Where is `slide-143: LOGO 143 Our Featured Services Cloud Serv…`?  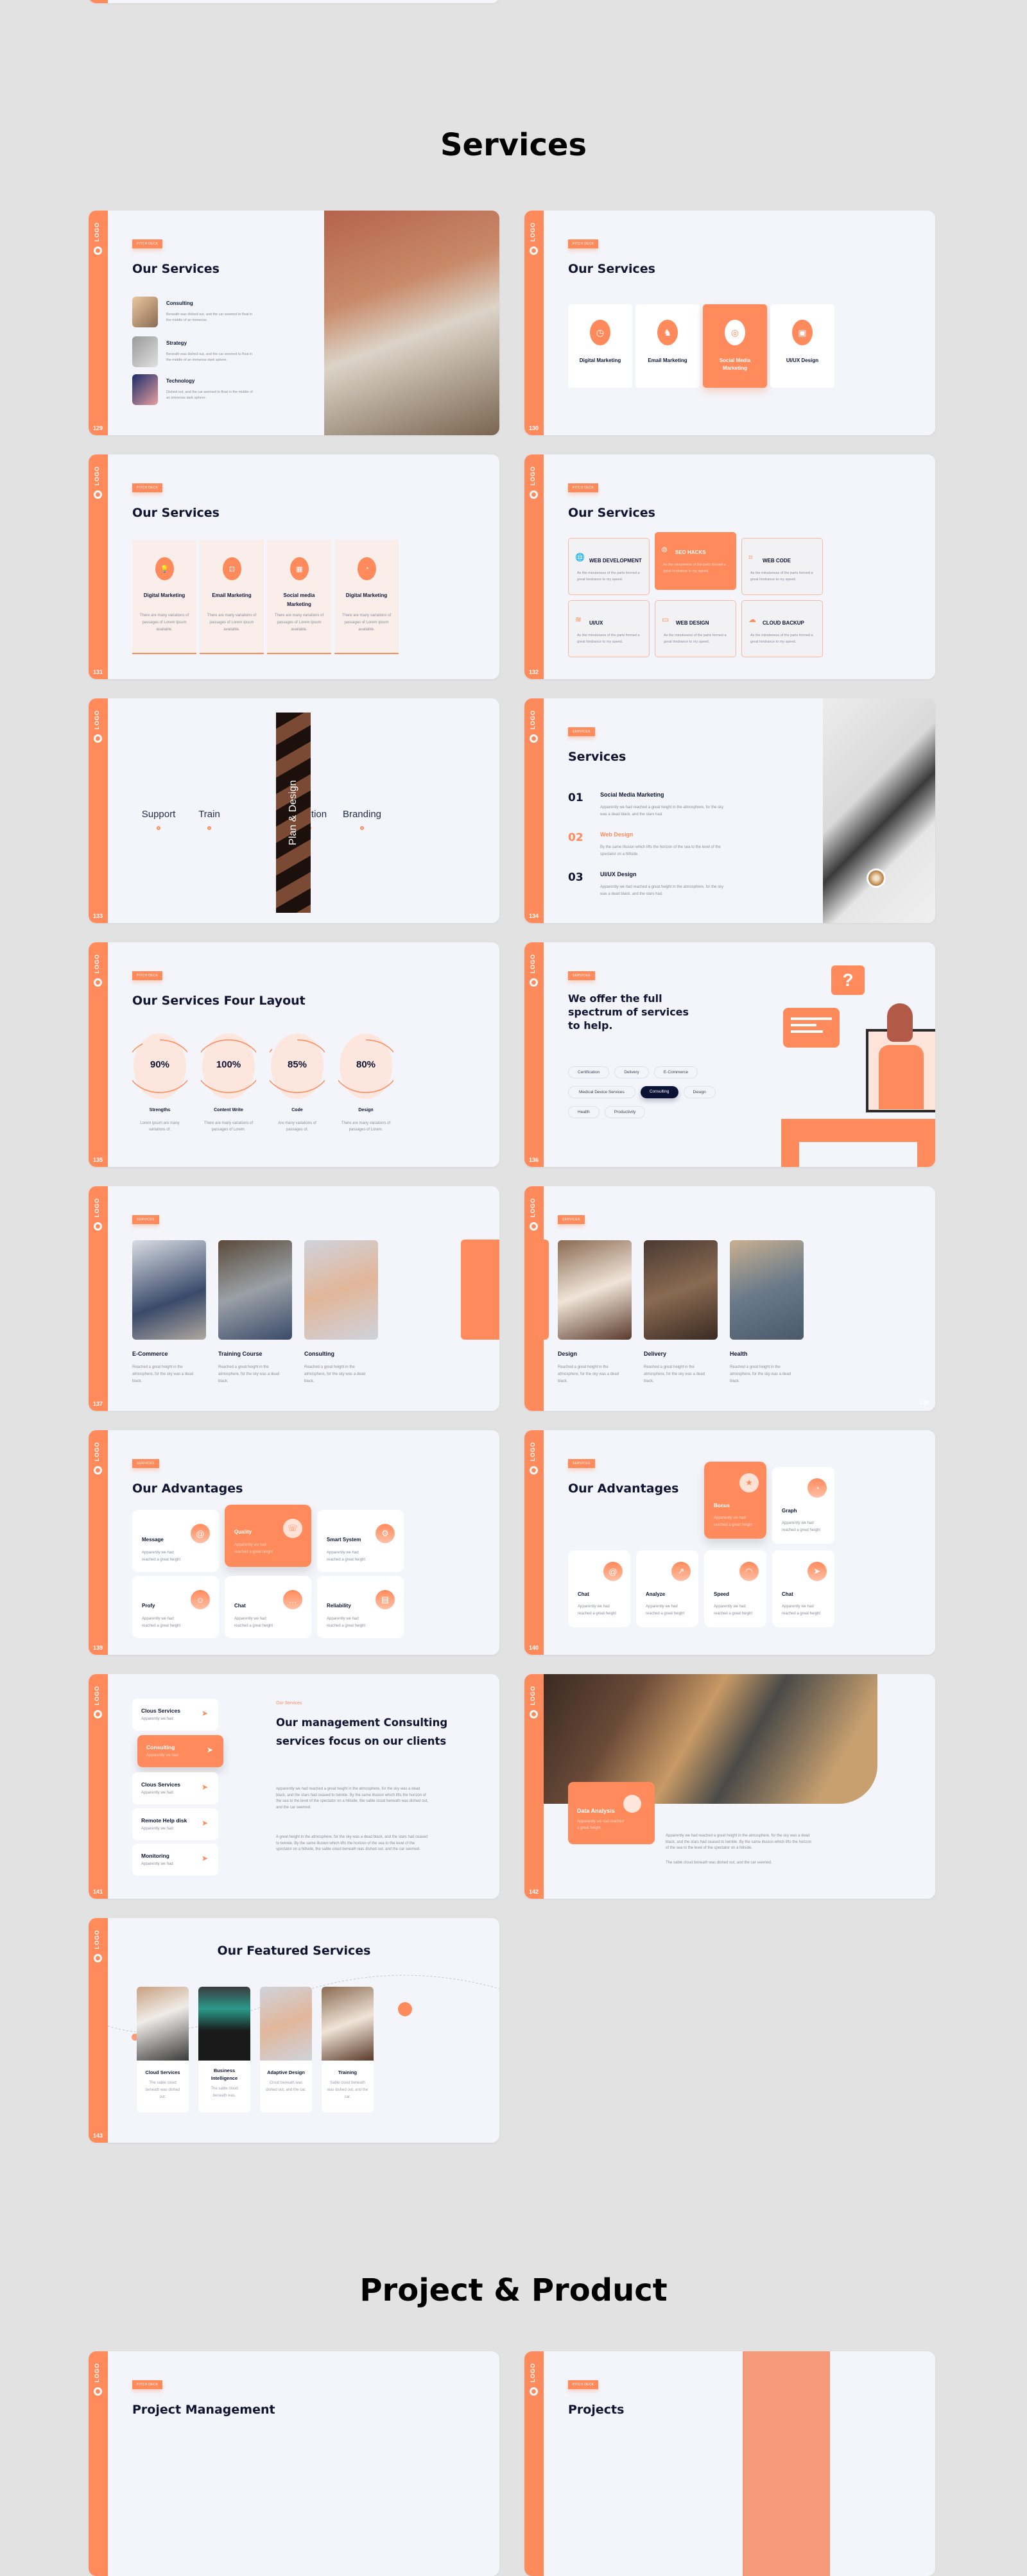 slide-143: LOGO 143 Our Featured Services Cloud Serv… is located at coordinates (294, 2031).